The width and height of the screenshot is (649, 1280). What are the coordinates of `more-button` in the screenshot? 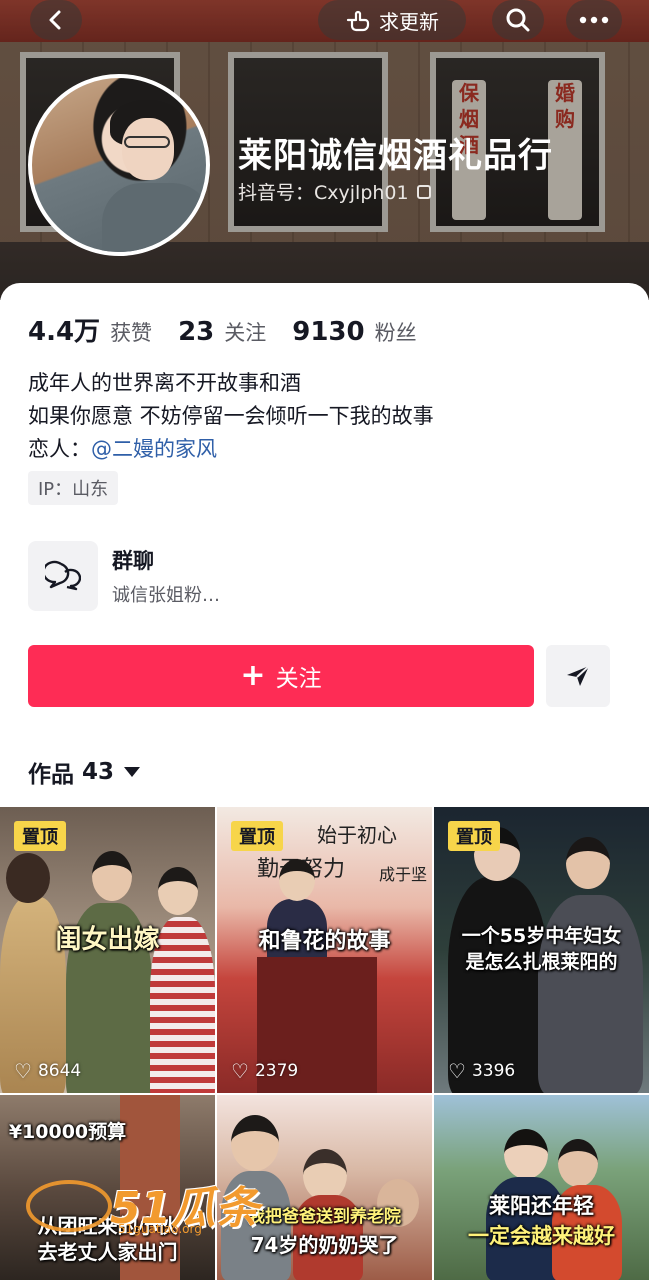 It's located at (594, 20).